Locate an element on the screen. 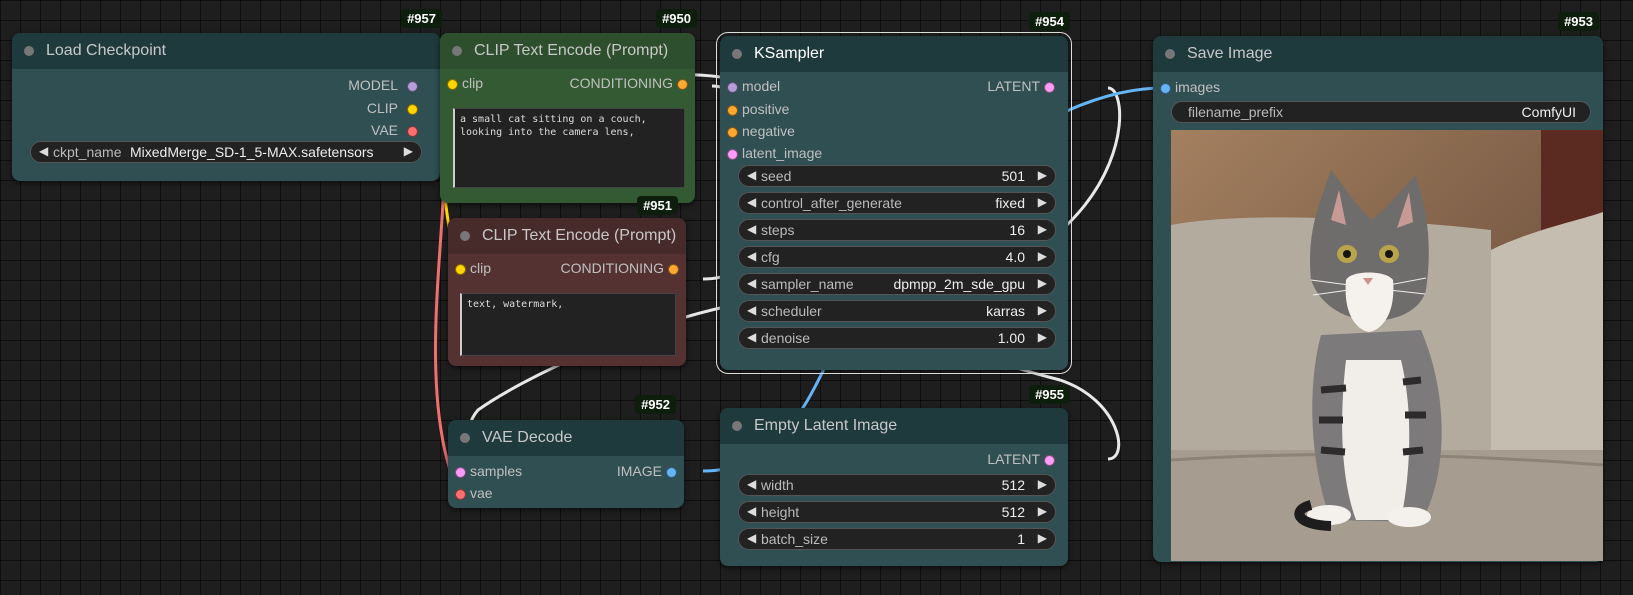 Image resolution: width=1633 pixels, height=595 pixels. input-positive: positive is located at coordinates (758, 109).